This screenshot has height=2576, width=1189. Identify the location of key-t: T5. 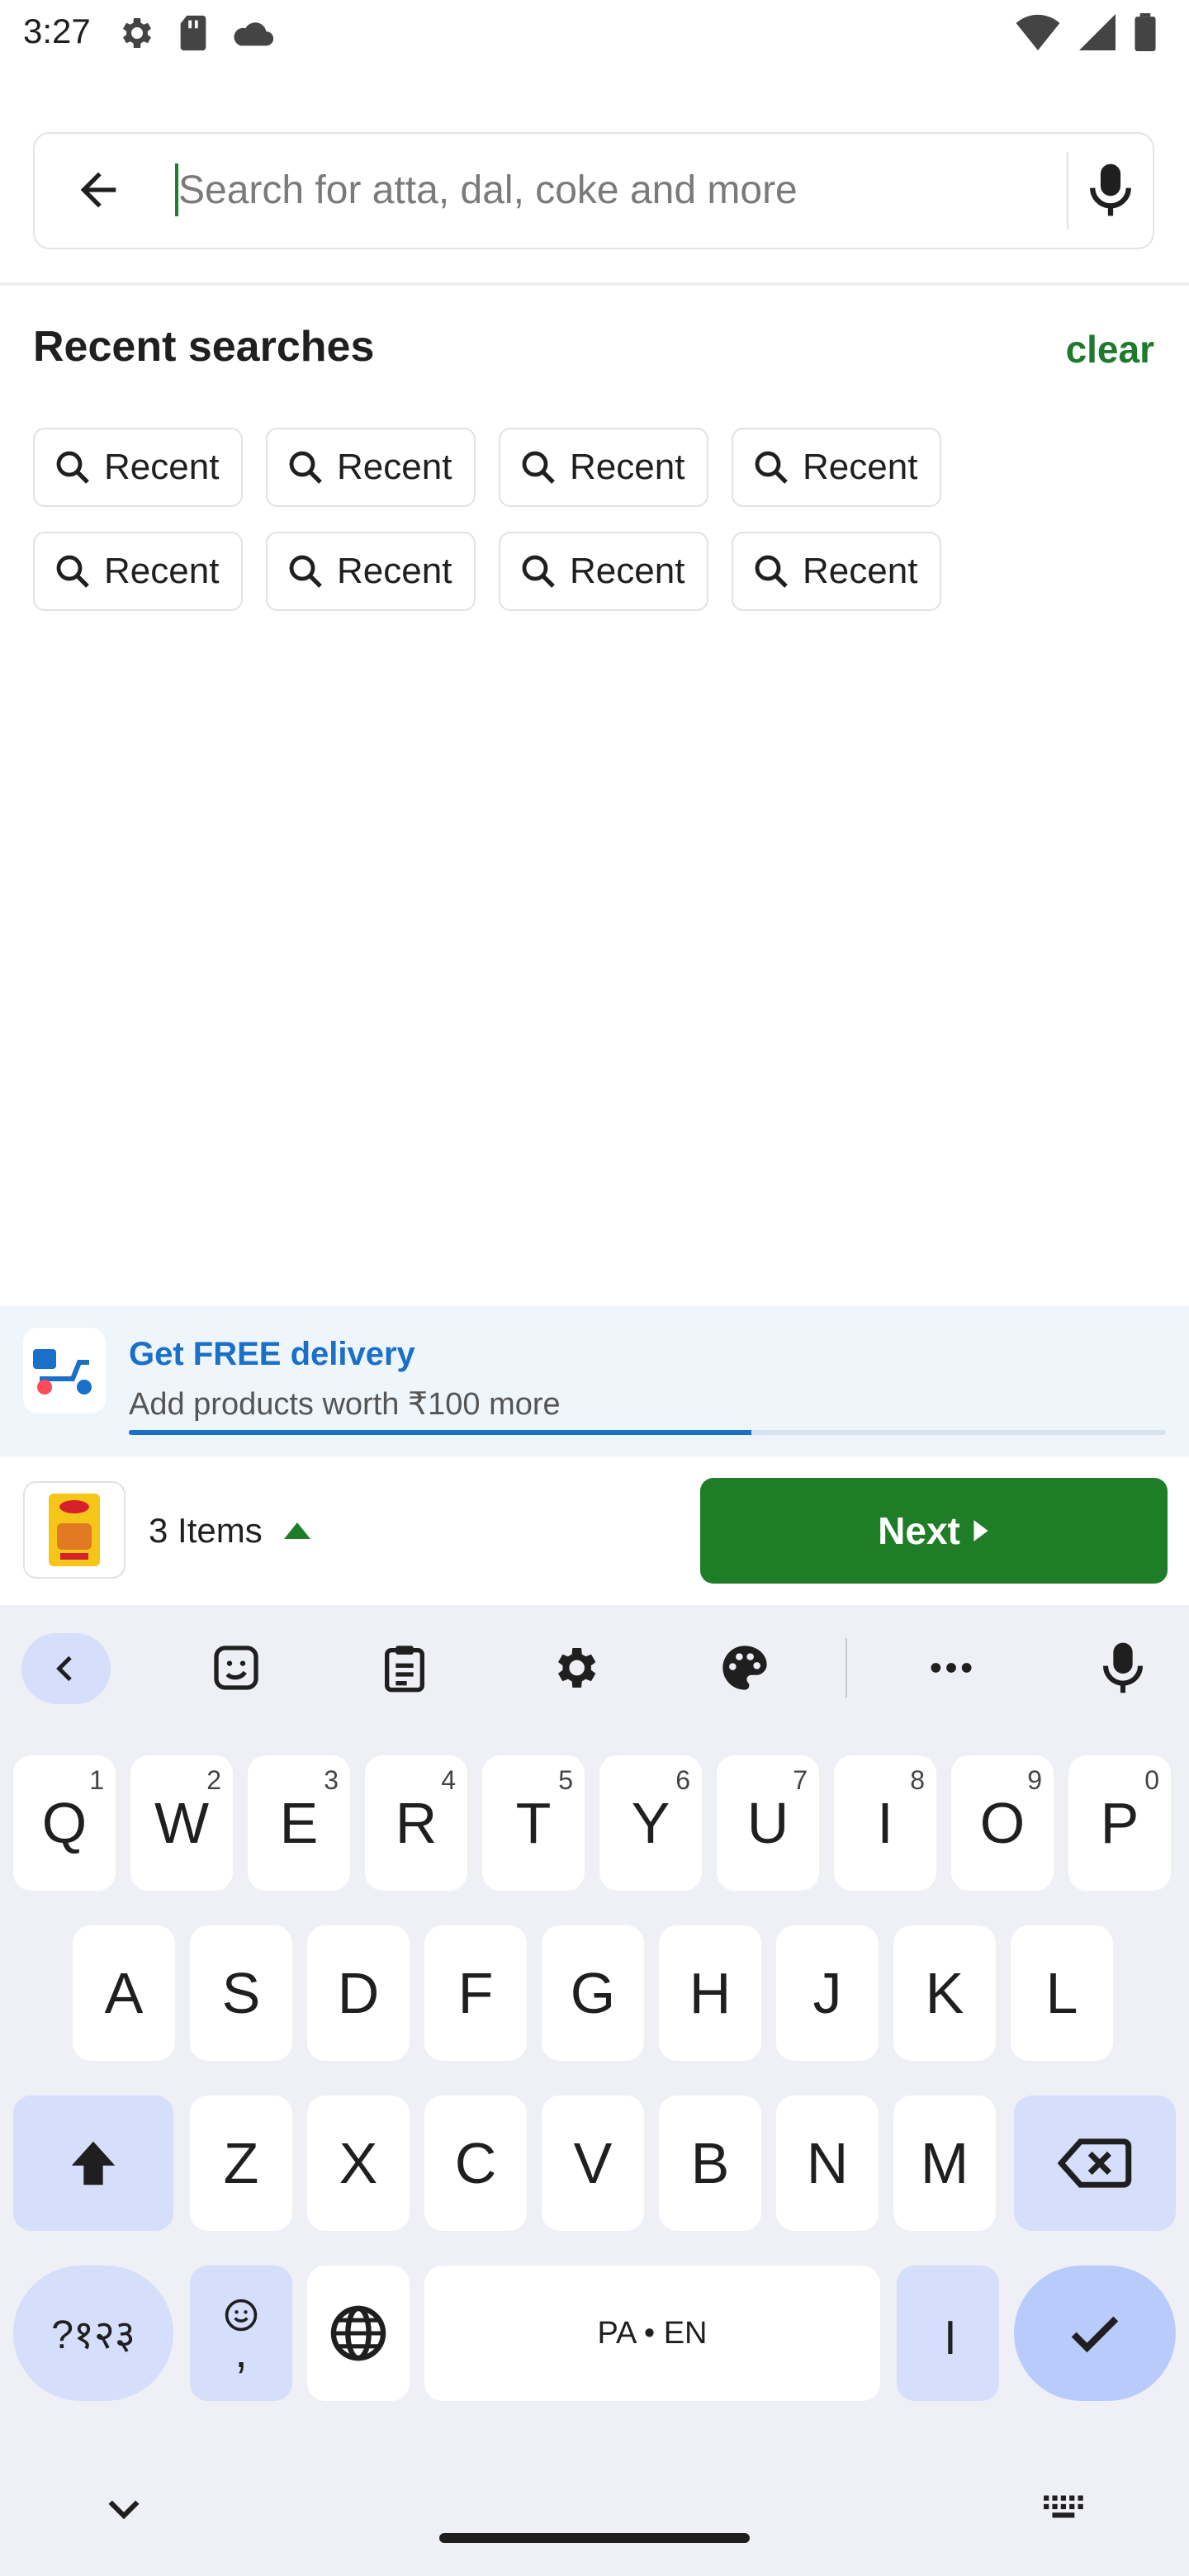
(533, 1823).